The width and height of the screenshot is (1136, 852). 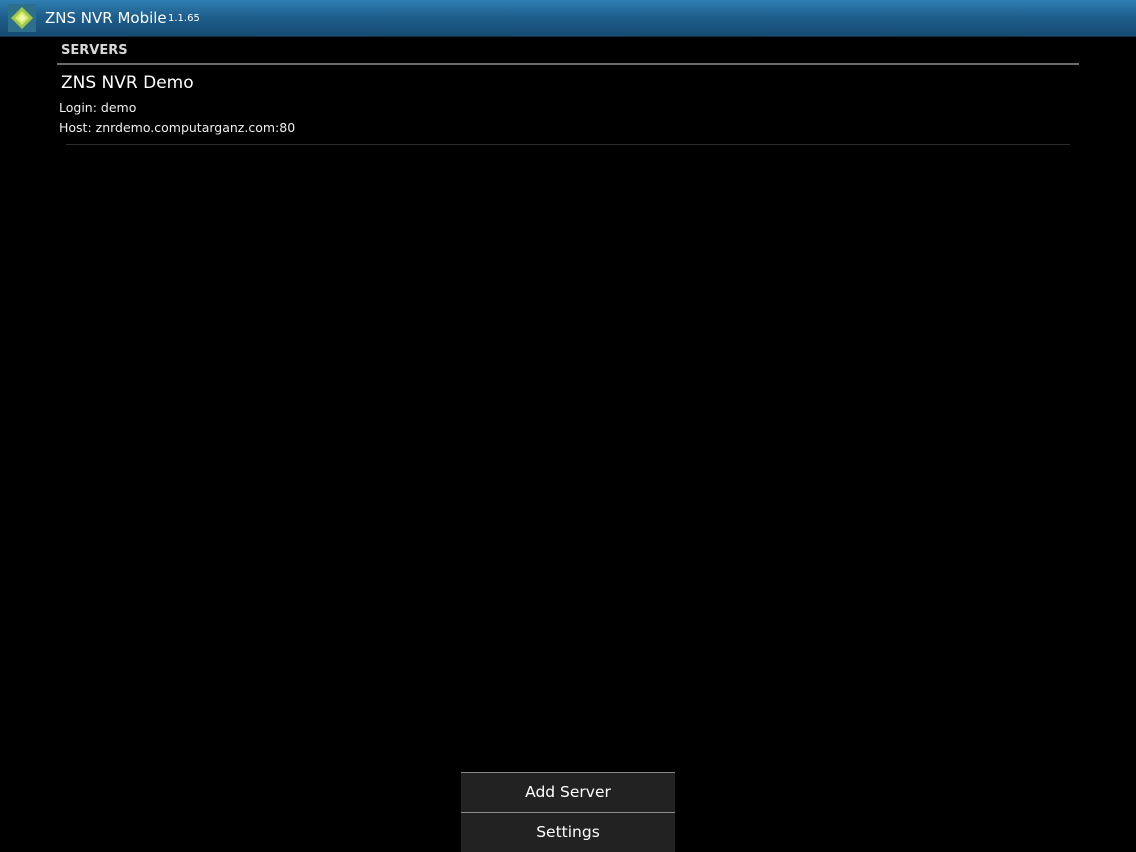 I want to click on server-login: Login: demo, so click(x=98, y=107).